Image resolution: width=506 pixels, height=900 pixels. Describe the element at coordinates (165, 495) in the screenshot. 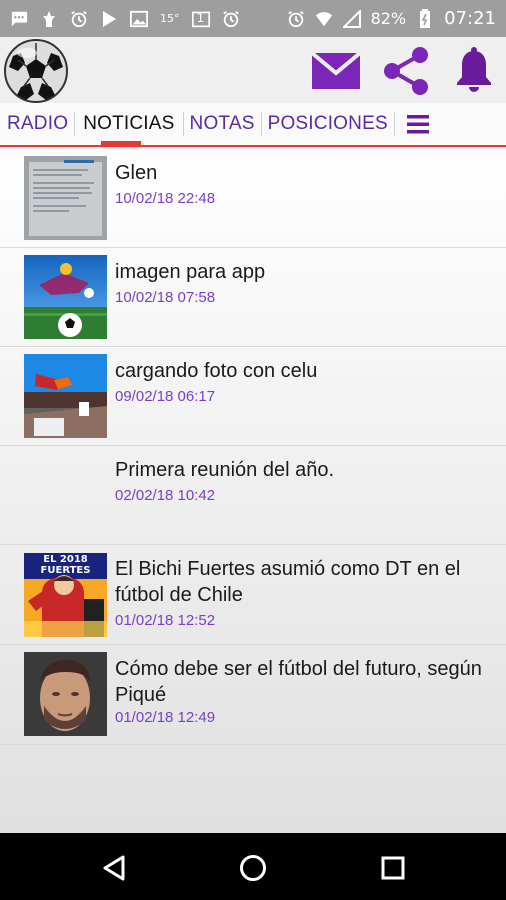

I see `news-date: 02/02/18 10:42` at that location.